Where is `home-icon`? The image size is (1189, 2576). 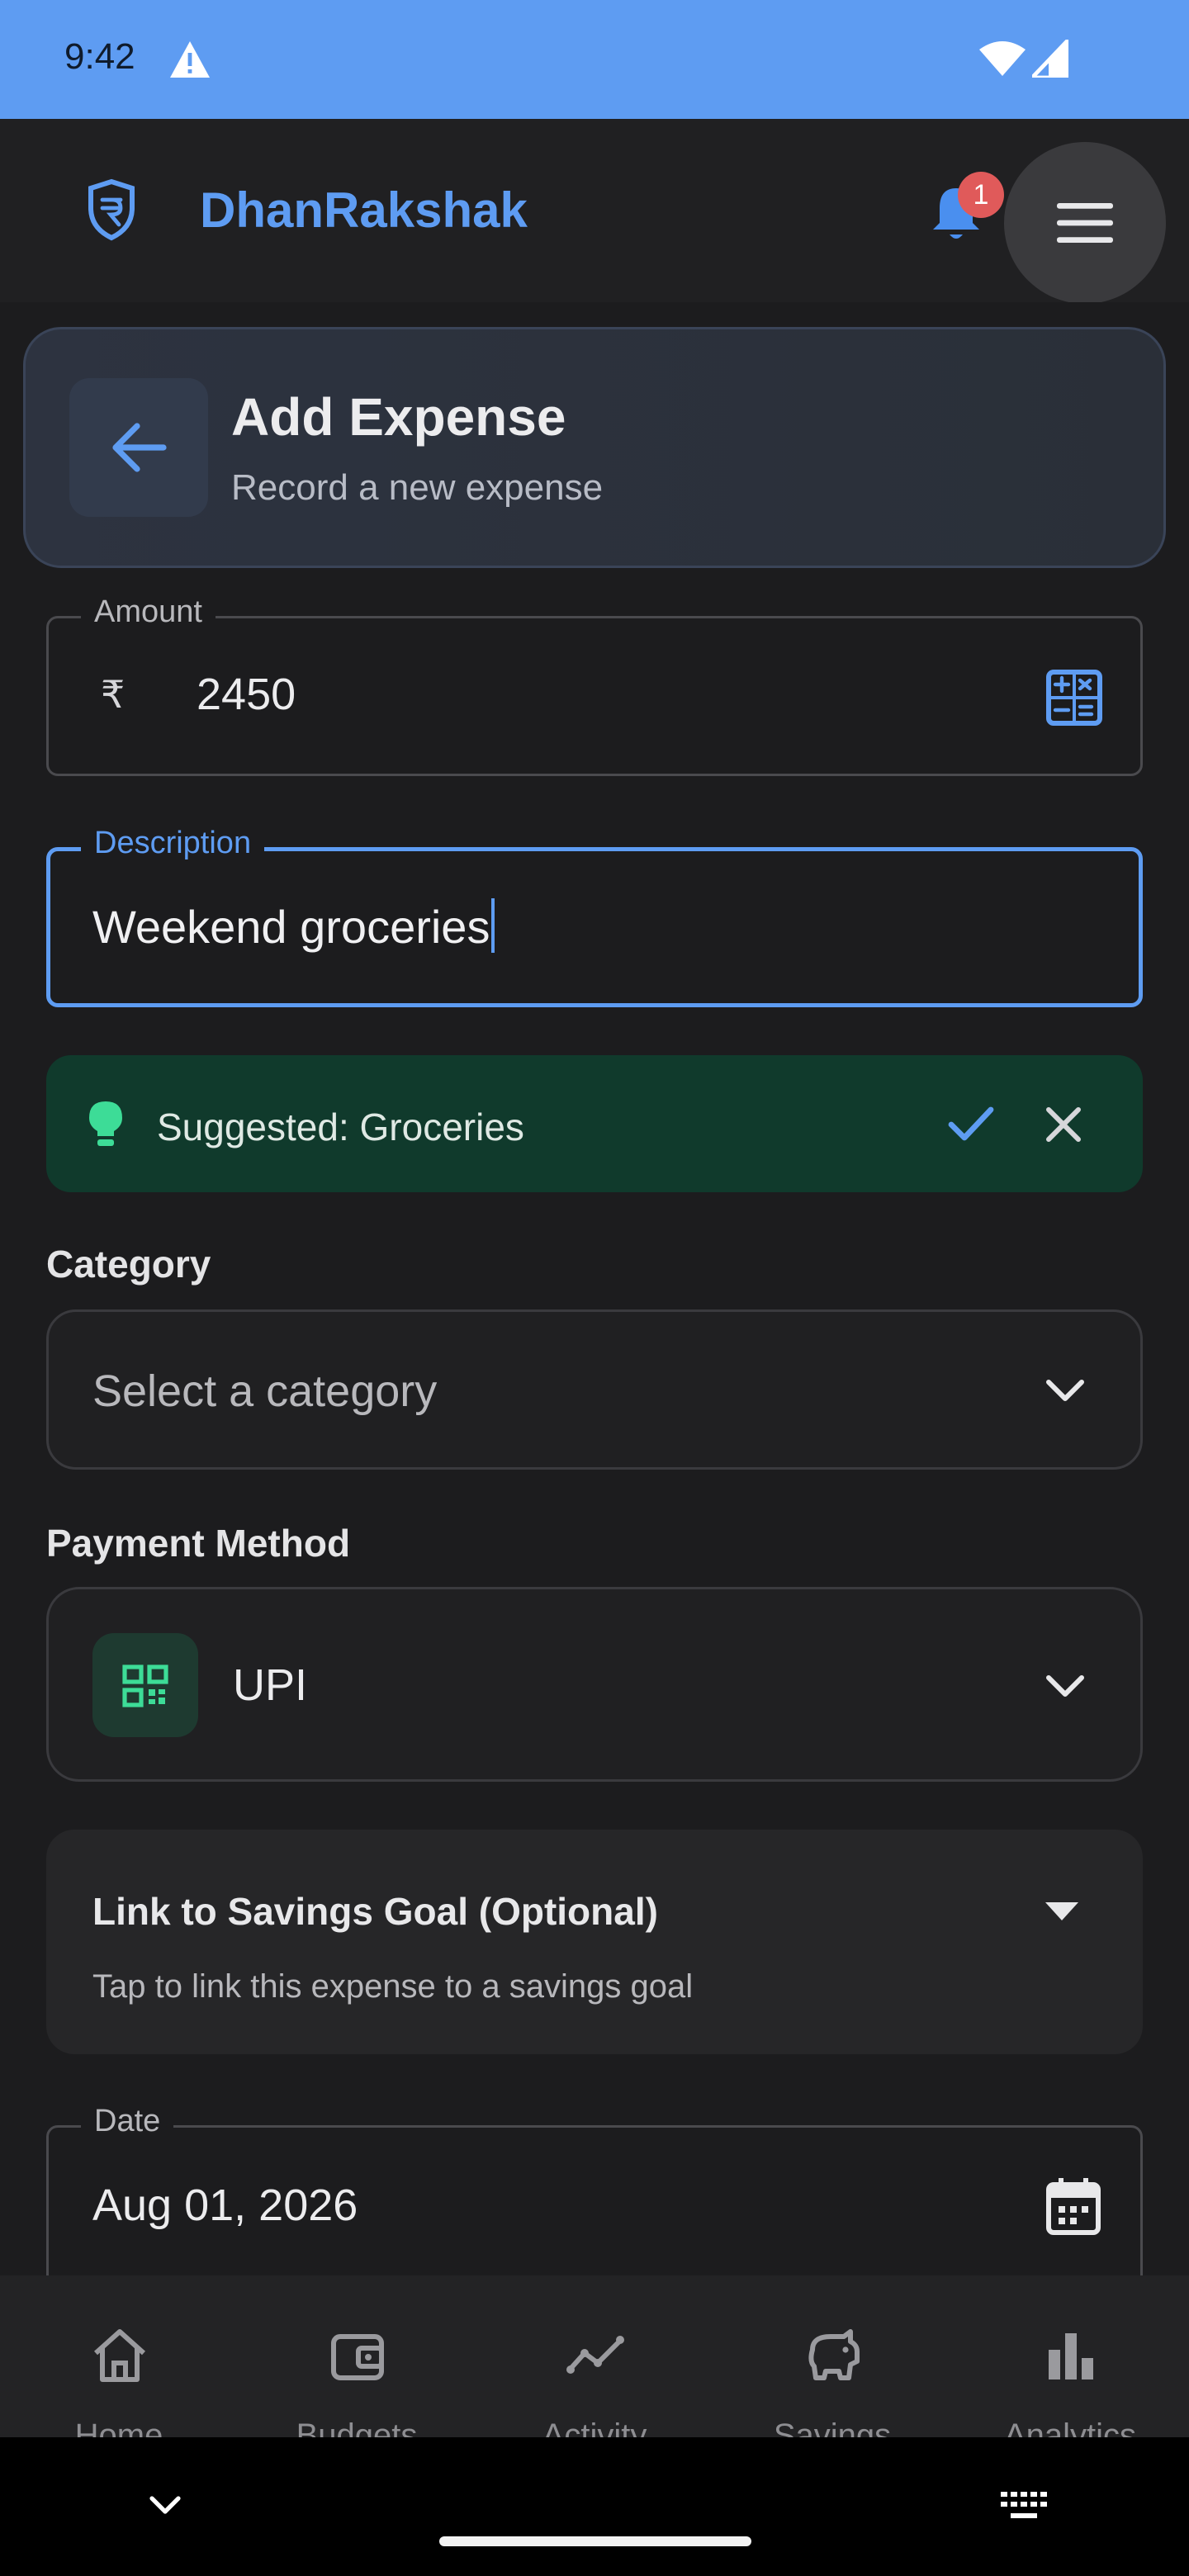 home-icon is located at coordinates (119, 2355).